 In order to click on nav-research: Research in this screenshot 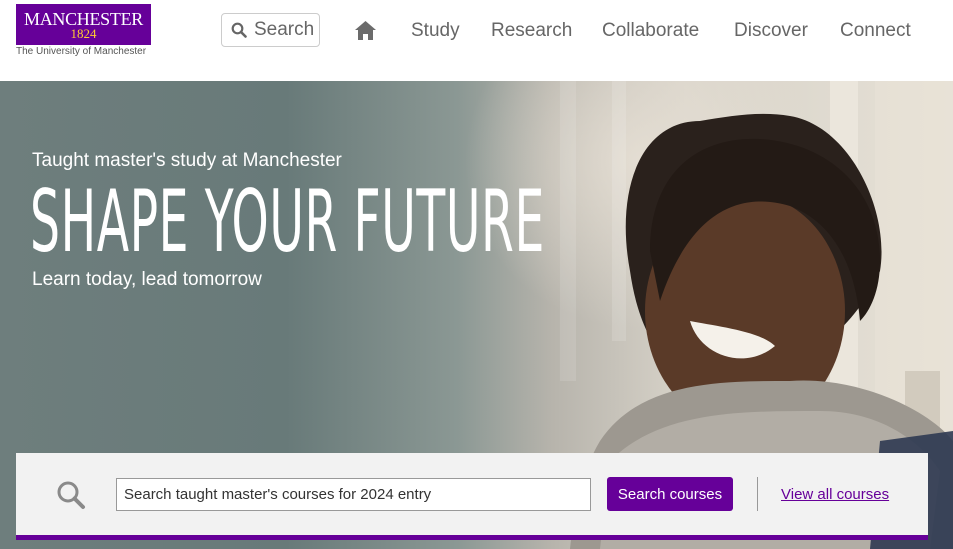, I will do `click(531, 31)`.